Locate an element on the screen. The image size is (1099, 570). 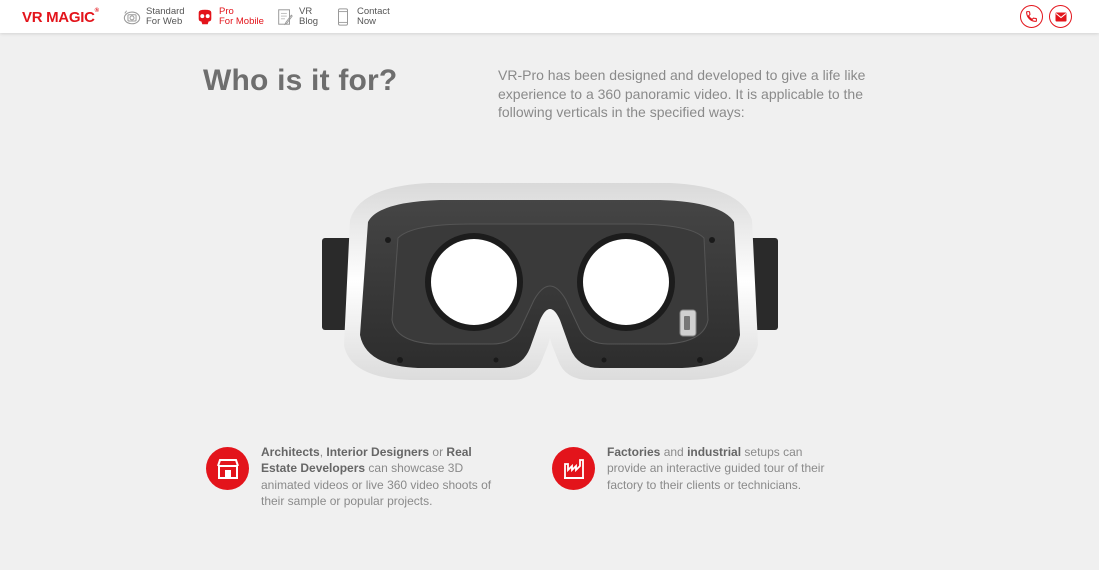
nav-label-line2: Blog is located at coordinates (309, 21).